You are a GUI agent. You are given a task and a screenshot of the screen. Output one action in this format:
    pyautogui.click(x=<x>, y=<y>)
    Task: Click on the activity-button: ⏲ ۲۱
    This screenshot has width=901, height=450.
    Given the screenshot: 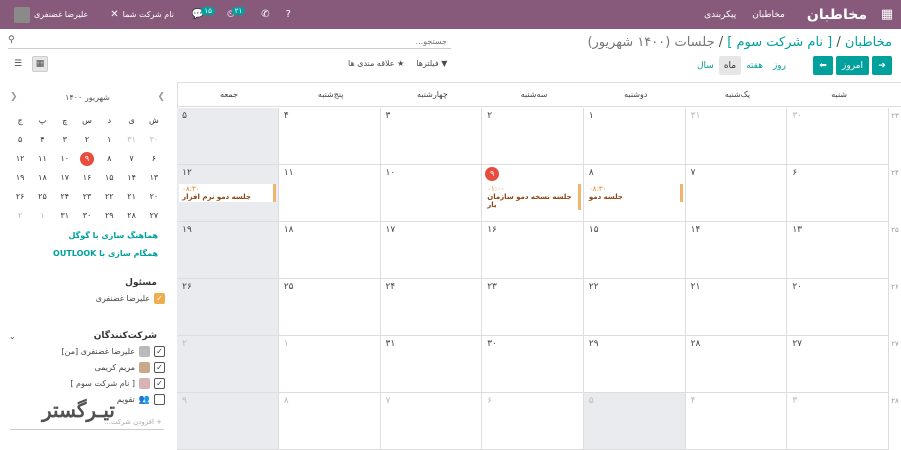 What is the action you would take?
    pyautogui.click(x=236, y=13)
    